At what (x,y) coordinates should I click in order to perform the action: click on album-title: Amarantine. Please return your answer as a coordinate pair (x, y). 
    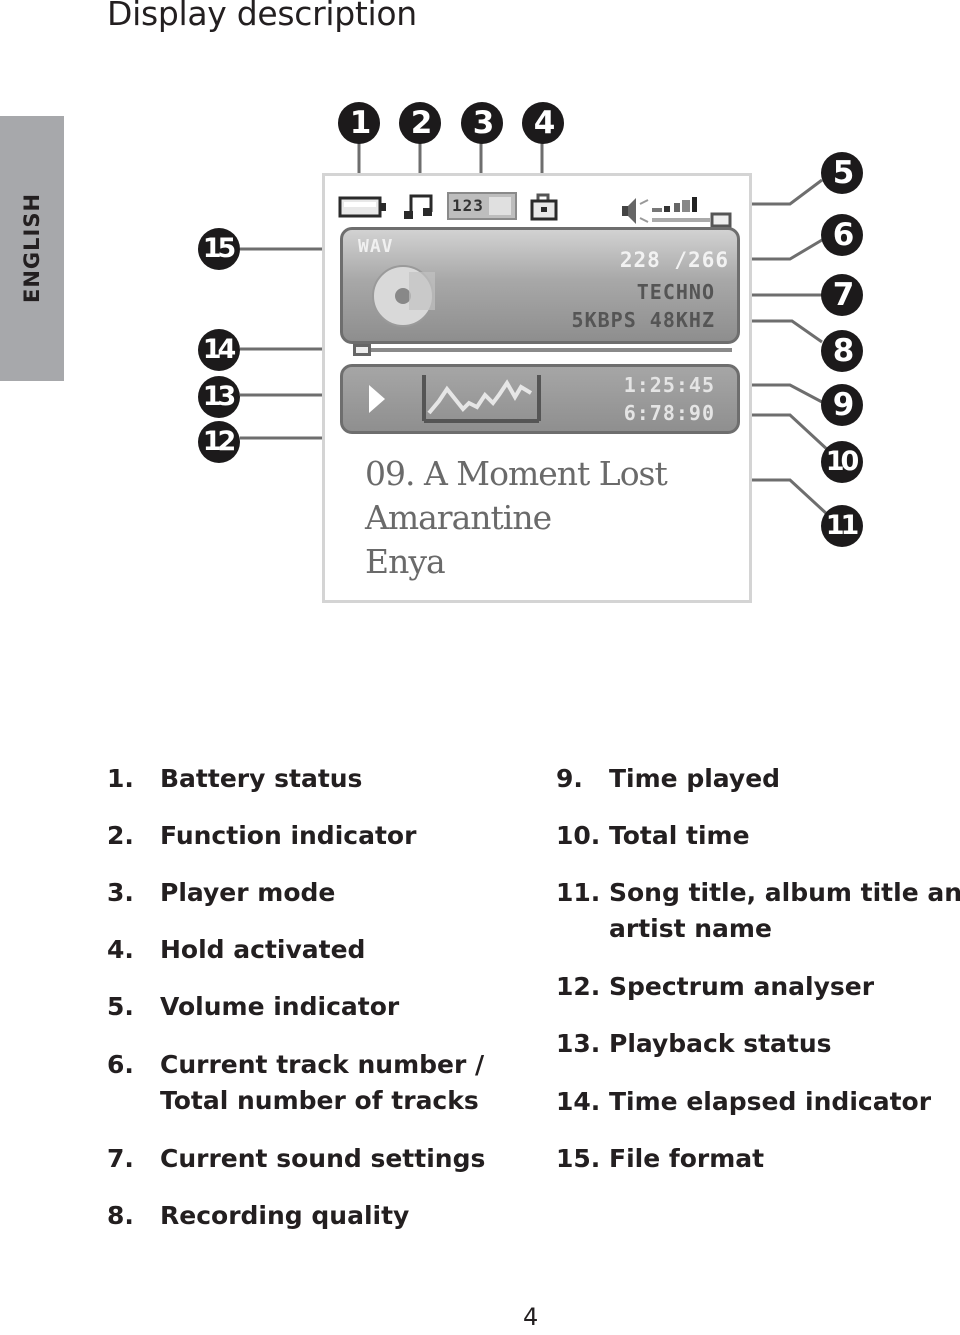
    Looking at the image, I should click on (458, 517).